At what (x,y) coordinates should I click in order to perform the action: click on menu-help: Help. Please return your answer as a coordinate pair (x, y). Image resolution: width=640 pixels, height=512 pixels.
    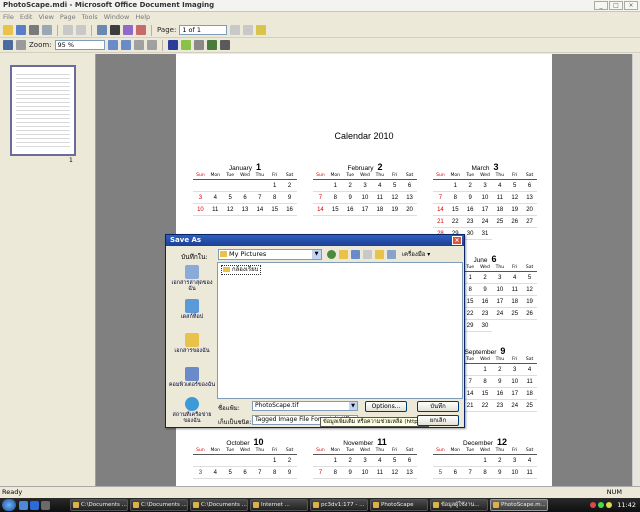
    Looking at the image, I should click on (142, 17).